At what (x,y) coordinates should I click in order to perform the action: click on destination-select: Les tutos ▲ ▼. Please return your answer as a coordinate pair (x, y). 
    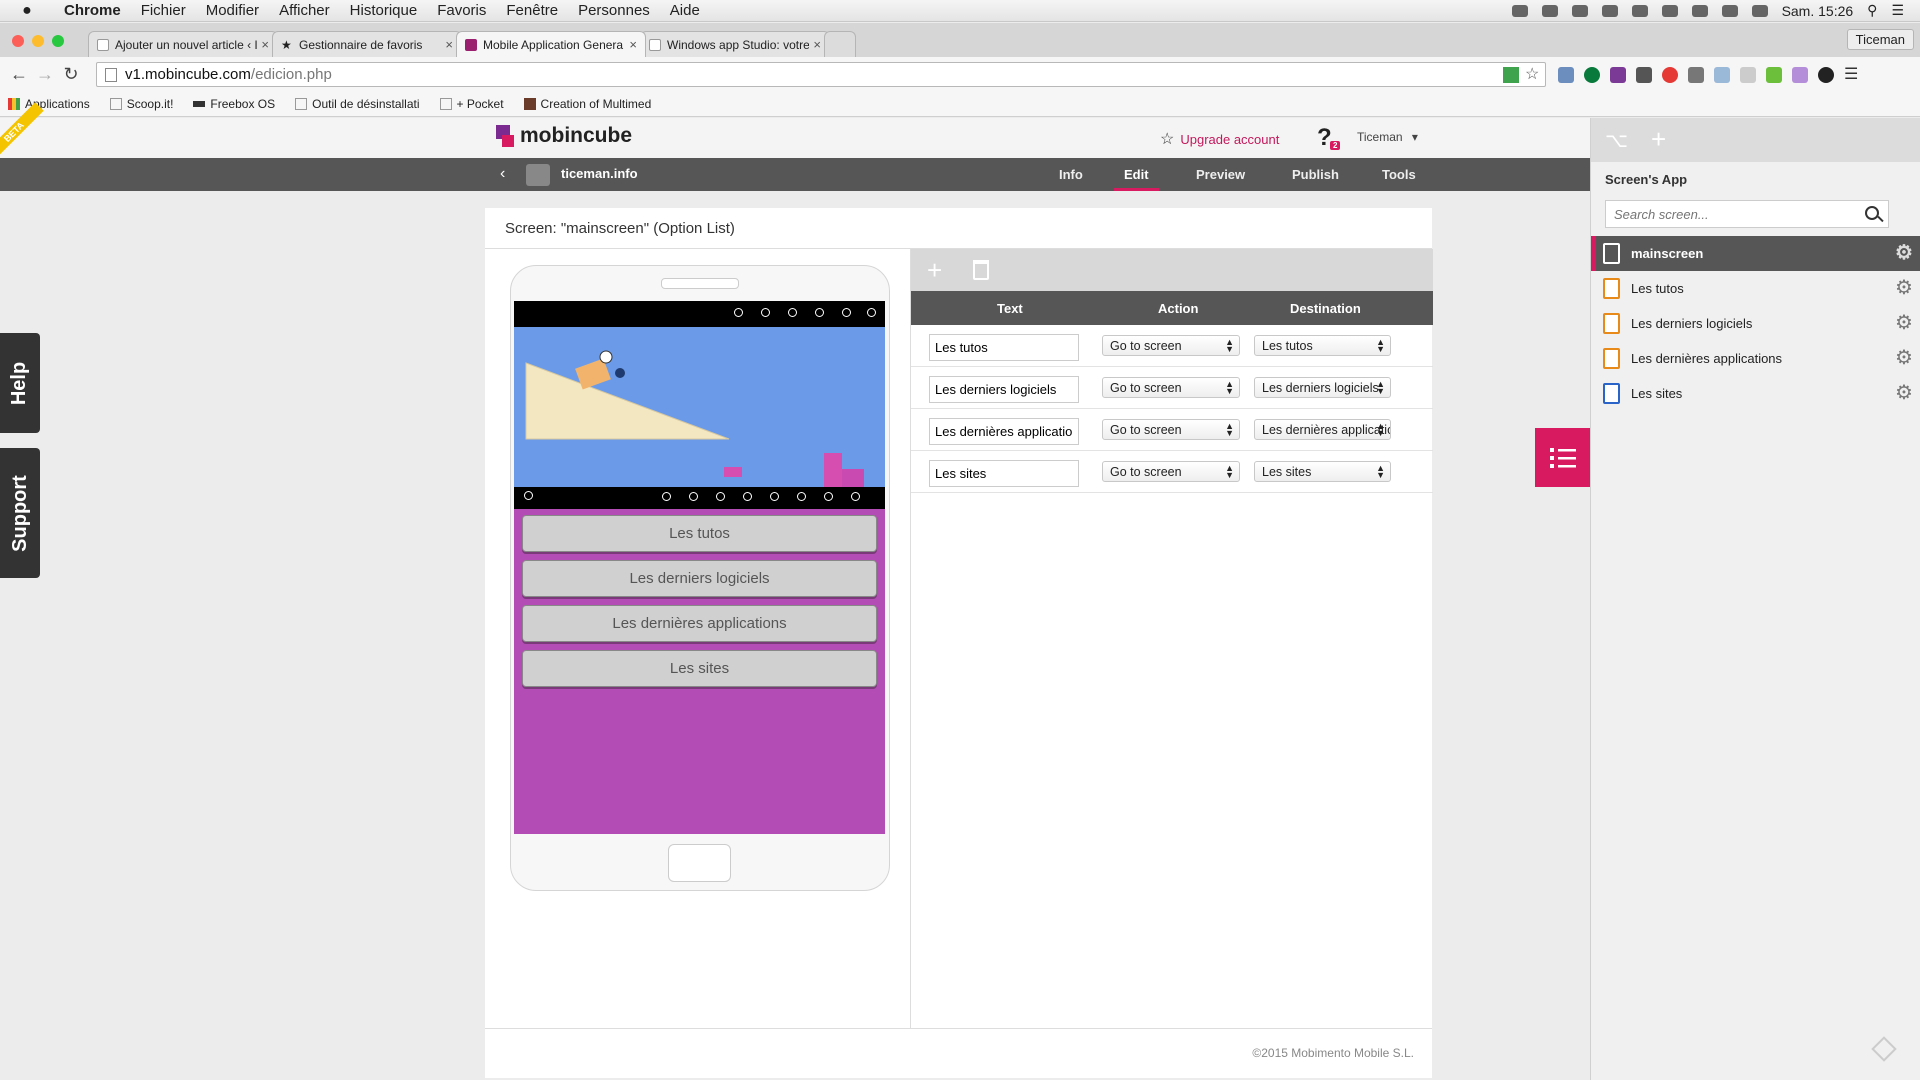
    Looking at the image, I should click on (1322, 345).